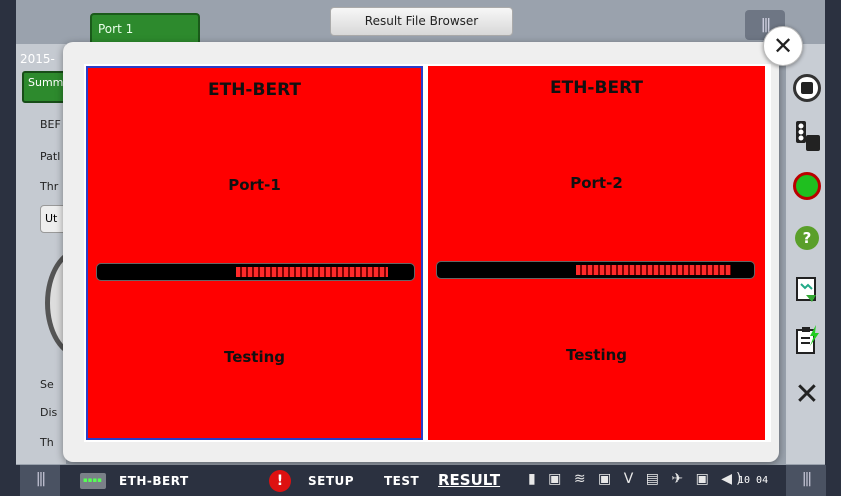 This screenshot has height=496, width=841. Describe the element at coordinates (469, 480) in the screenshot. I see `result-tab: RESULT` at that location.